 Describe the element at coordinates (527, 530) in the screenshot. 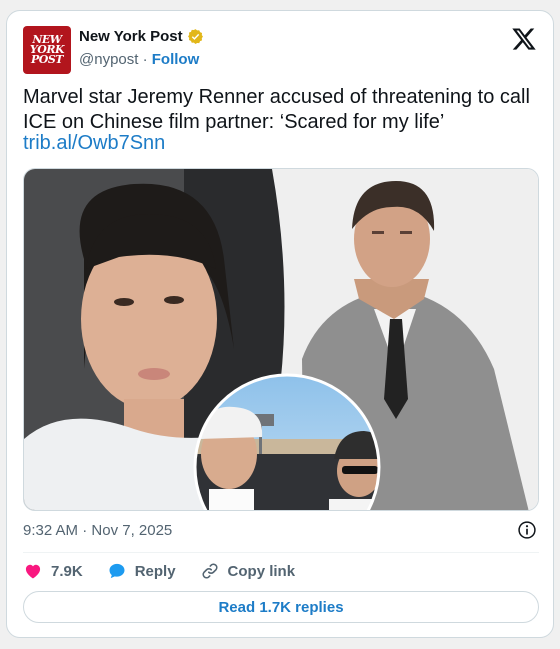

I see `info-icon` at that location.